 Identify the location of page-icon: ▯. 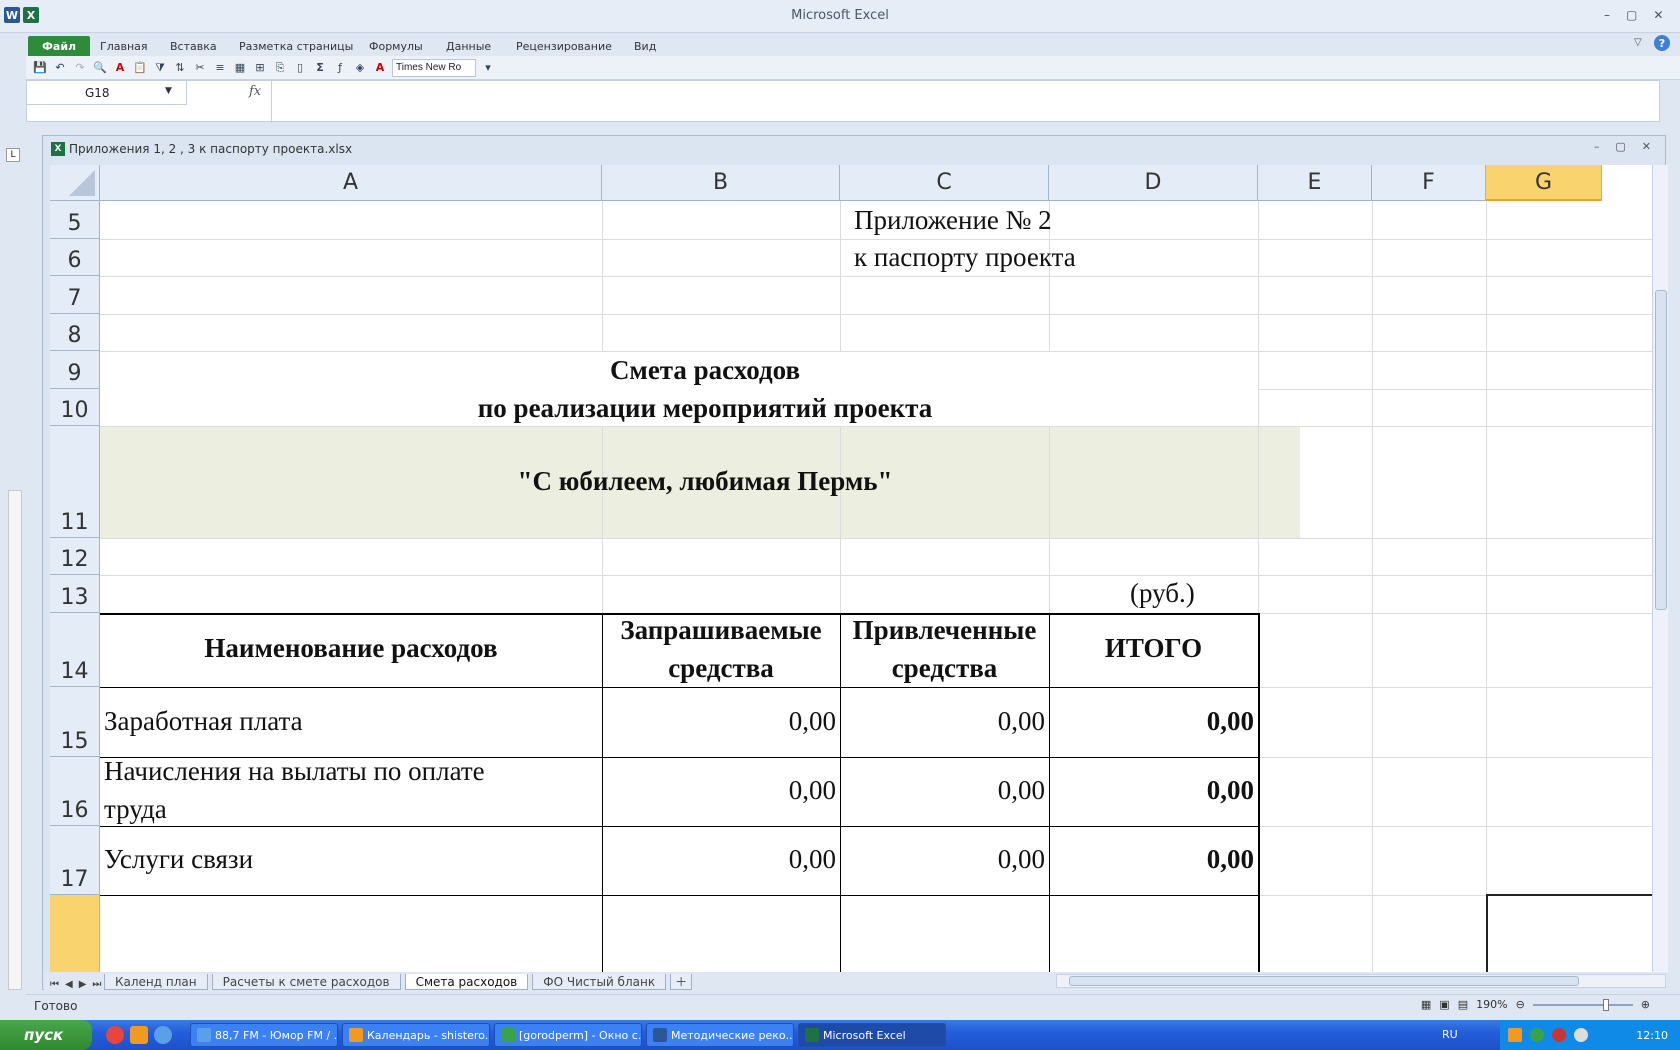
(300, 68).